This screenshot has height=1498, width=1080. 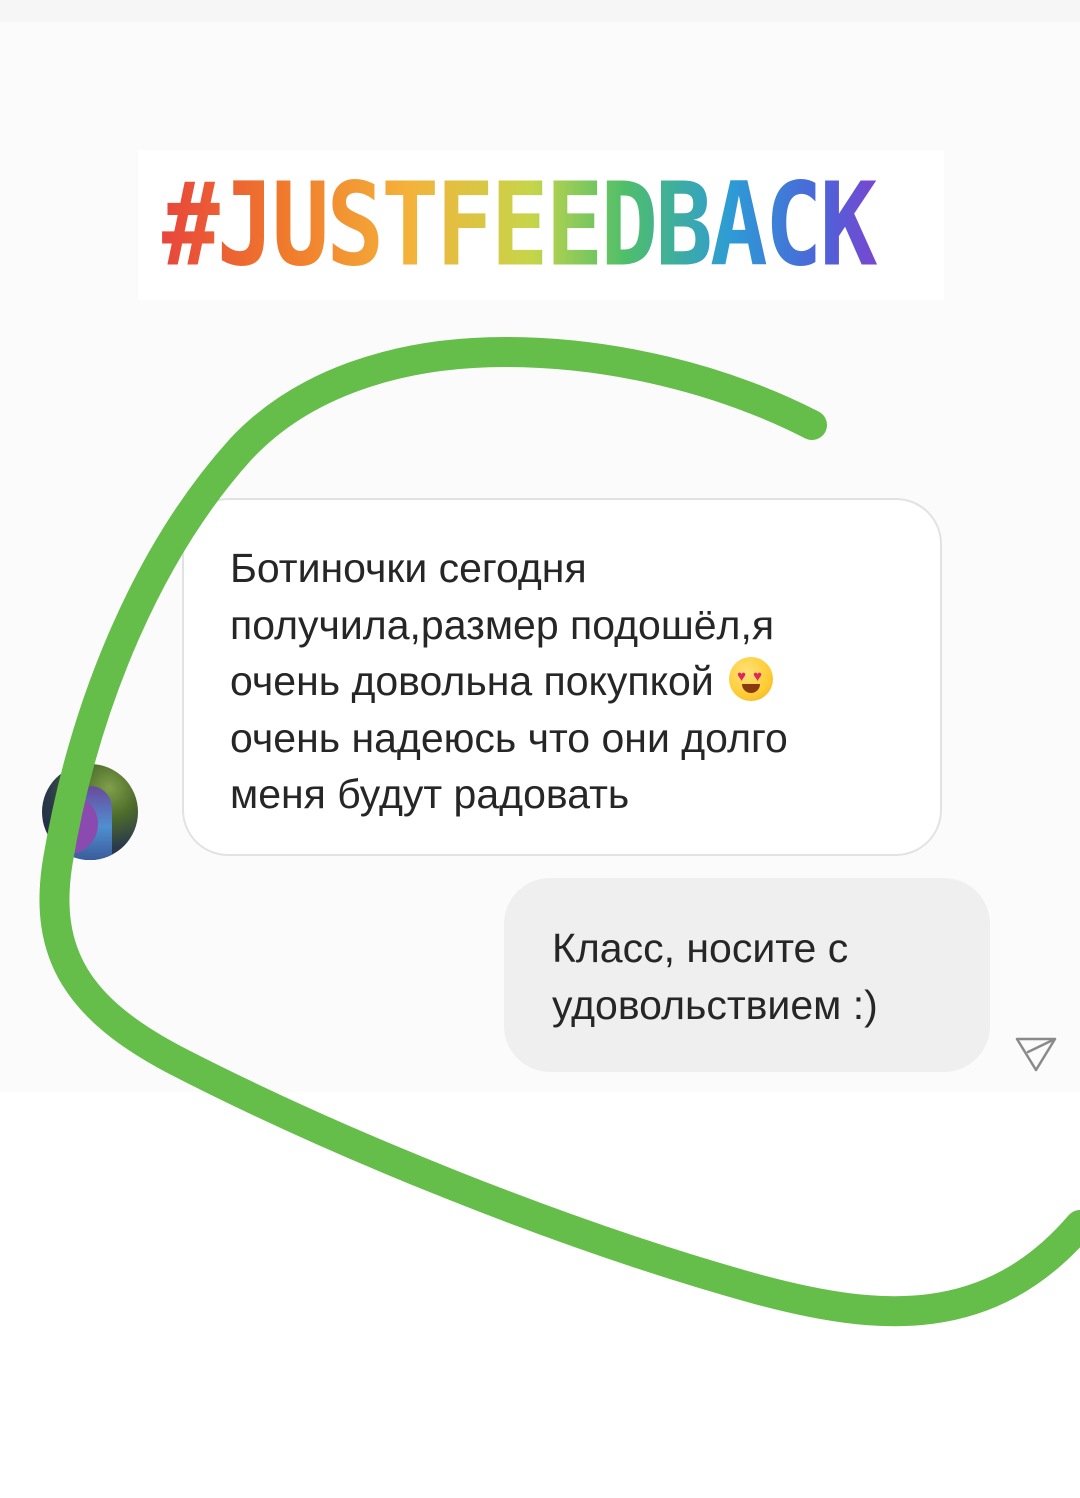 What do you see at coordinates (1036, 1052) in the screenshot?
I see `send-icon` at bounding box center [1036, 1052].